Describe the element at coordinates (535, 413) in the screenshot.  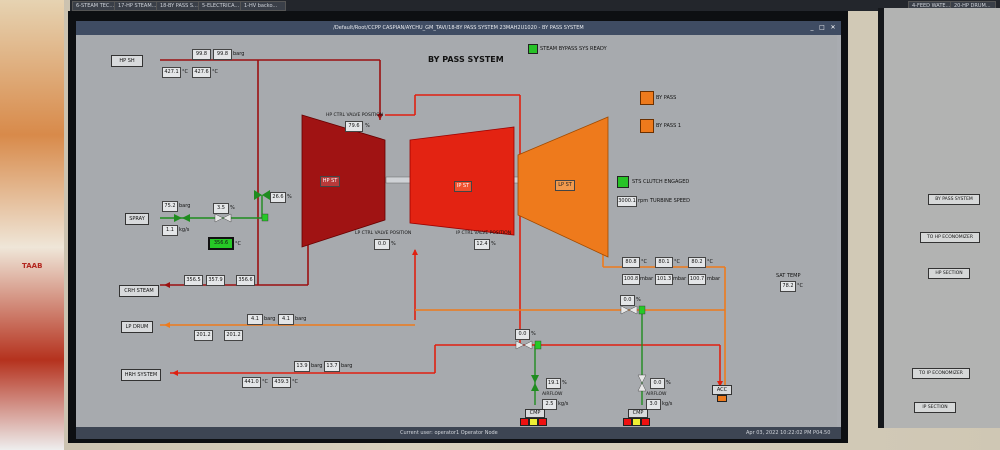
I see `cmp-tag-ip: CMP` at that location.